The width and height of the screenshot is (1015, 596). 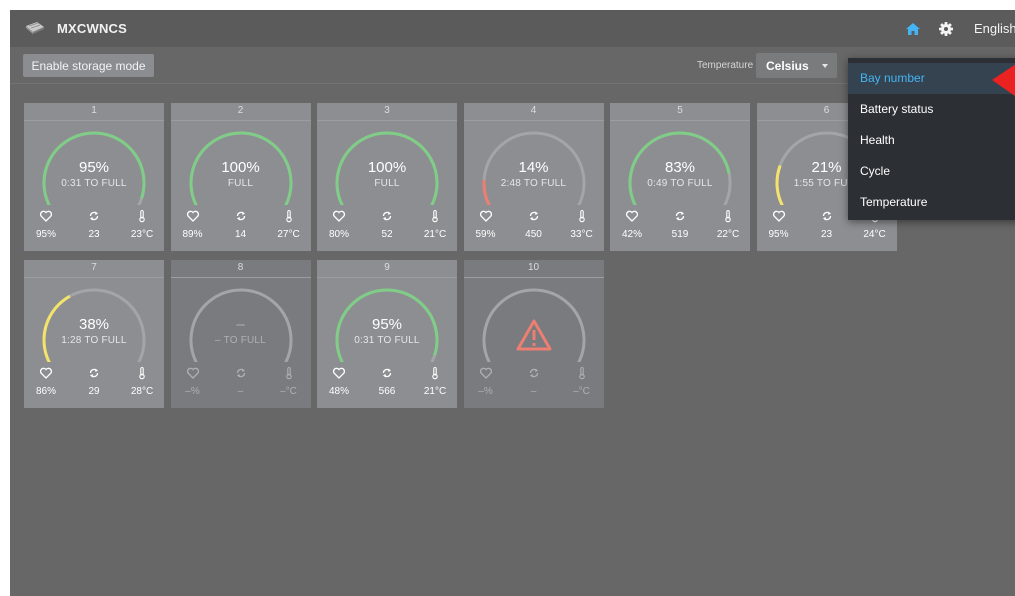 What do you see at coordinates (946, 29) in the screenshot?
I see `gear-icon` at bounding box center [946, 29].